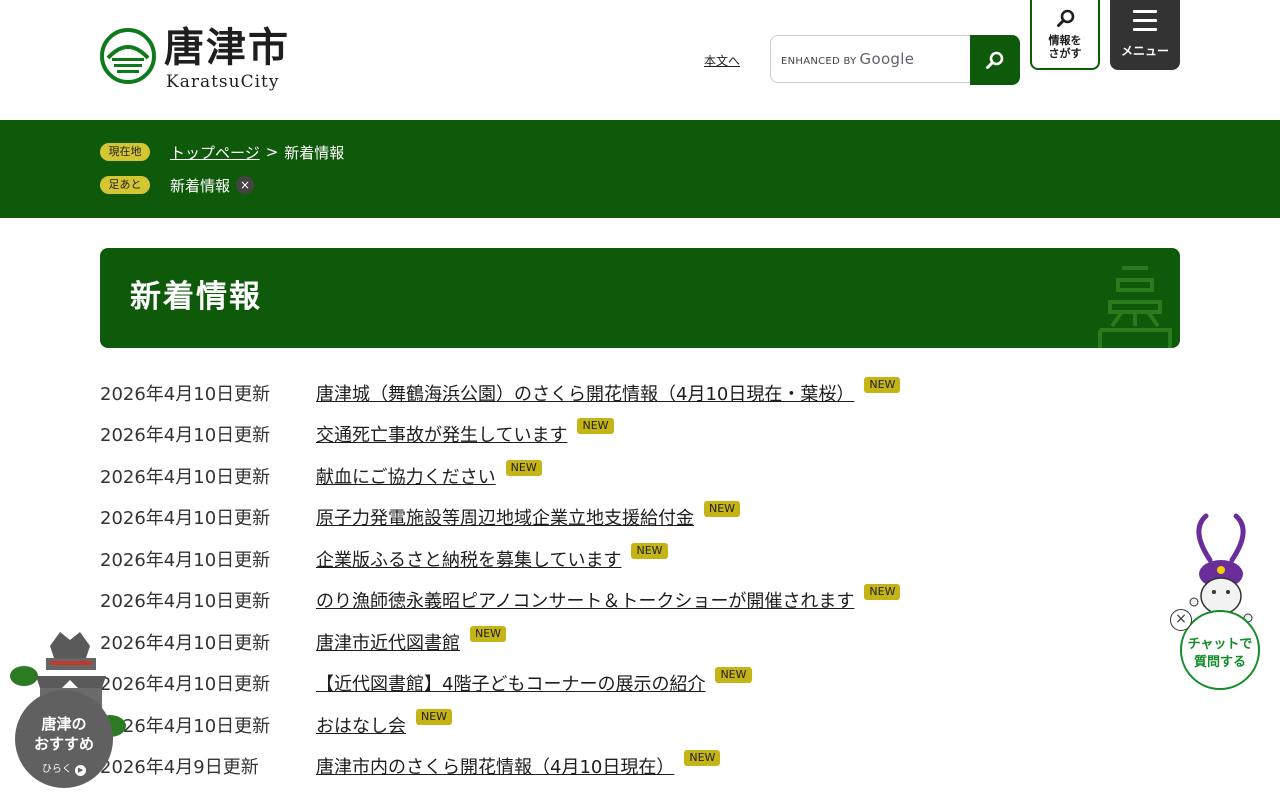 The height and width of the screenshot is (800, 1280). I want to click on list-item: 2026年4月10日更新 献血にご協力ください NEW, so click(640, 476).